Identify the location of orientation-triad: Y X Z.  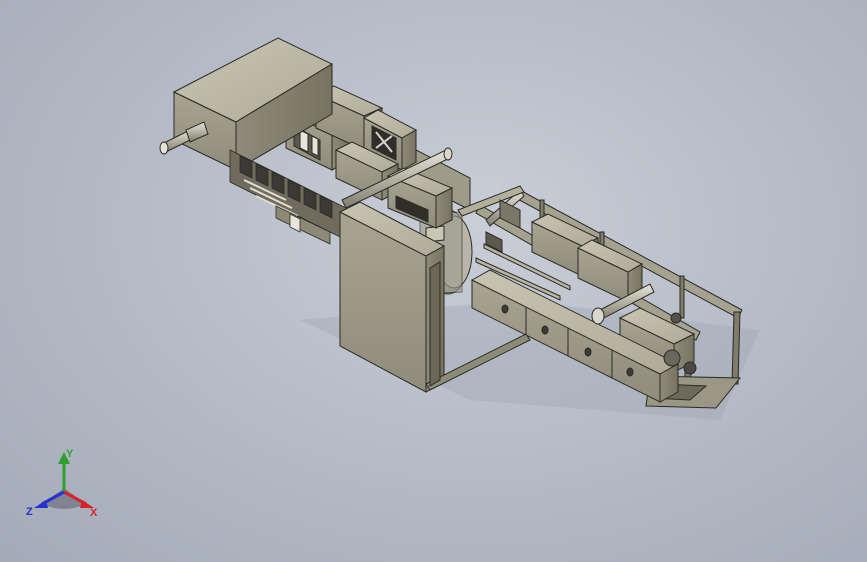
(64, 485).